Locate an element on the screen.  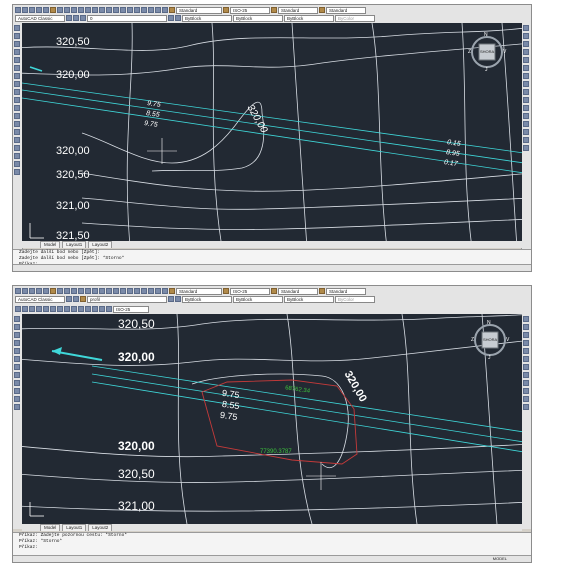
plotstyle-select: ByColor is located at coordinates (355, 18).